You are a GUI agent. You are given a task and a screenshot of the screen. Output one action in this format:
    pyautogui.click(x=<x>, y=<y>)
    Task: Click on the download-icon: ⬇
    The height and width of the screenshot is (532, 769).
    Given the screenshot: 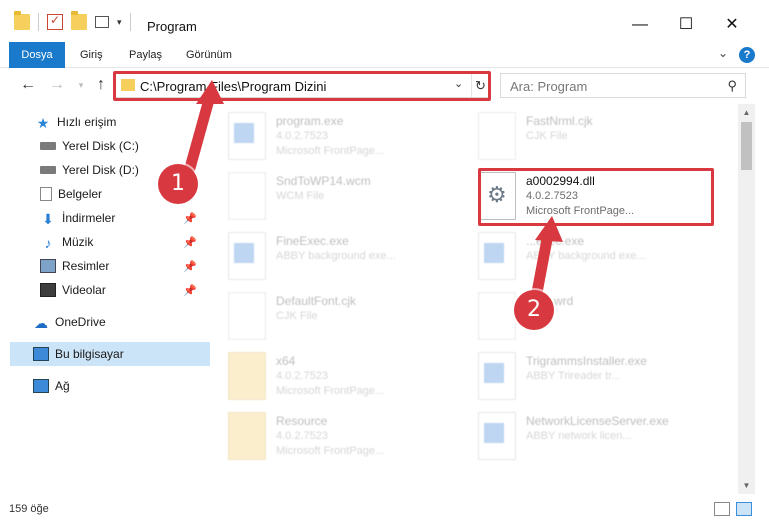 What is the action you would take?
    pyautogui.click(x=48, y=219)
    